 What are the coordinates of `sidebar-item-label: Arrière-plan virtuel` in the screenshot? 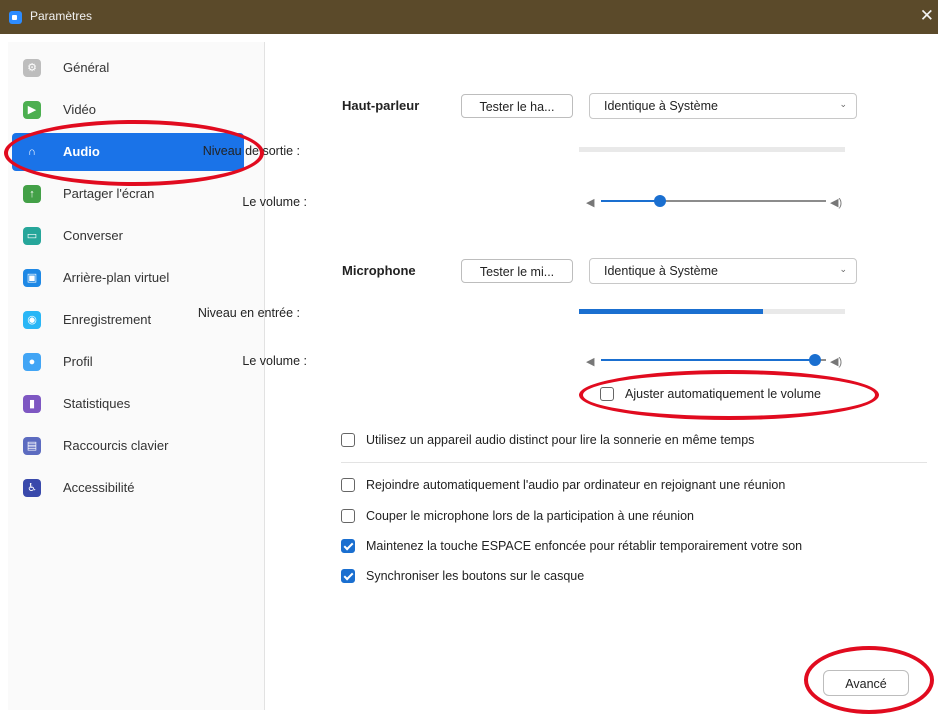 It's located at (116, 277).